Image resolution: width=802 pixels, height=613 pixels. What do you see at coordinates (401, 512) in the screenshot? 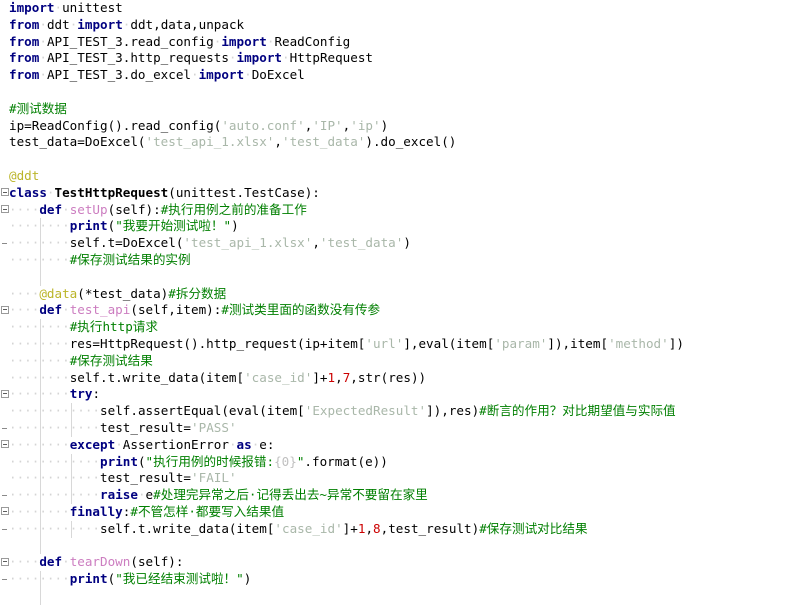
I see `code-line: ········finally:#不管怎样·都要写入结果值` at bounding box center [401, 512].